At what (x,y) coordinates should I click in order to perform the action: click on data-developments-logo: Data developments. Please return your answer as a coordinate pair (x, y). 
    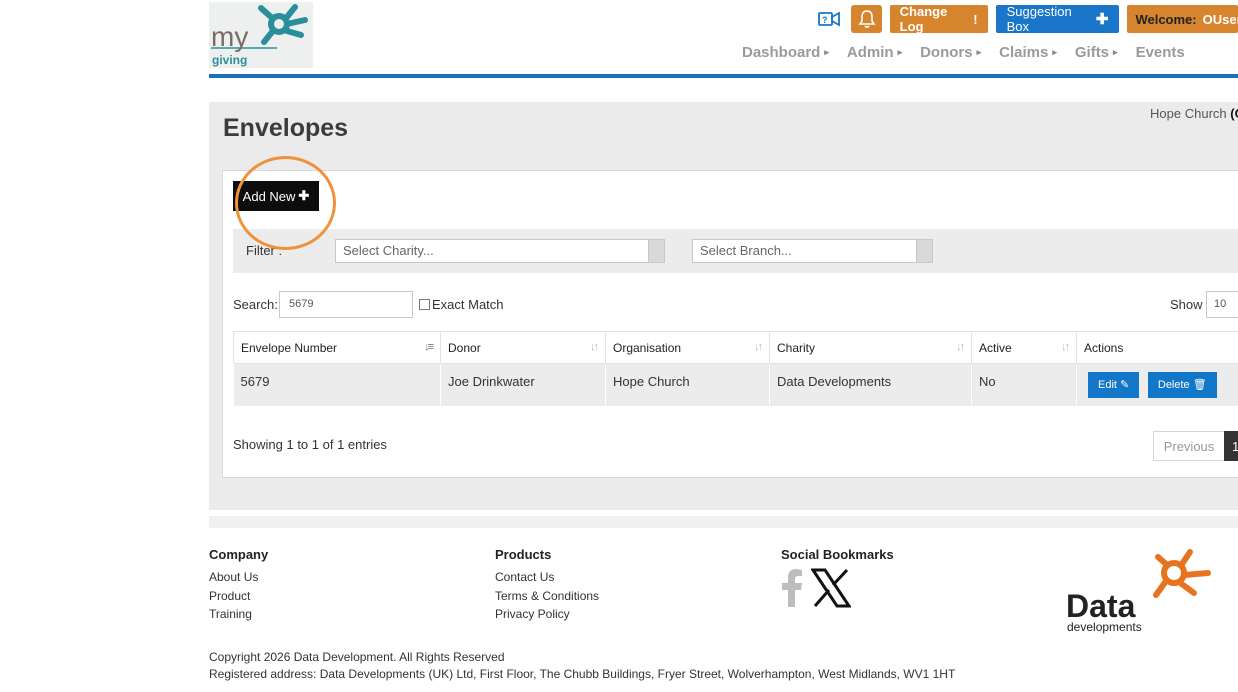
    Looking at the image, I should click on (1138, 591).